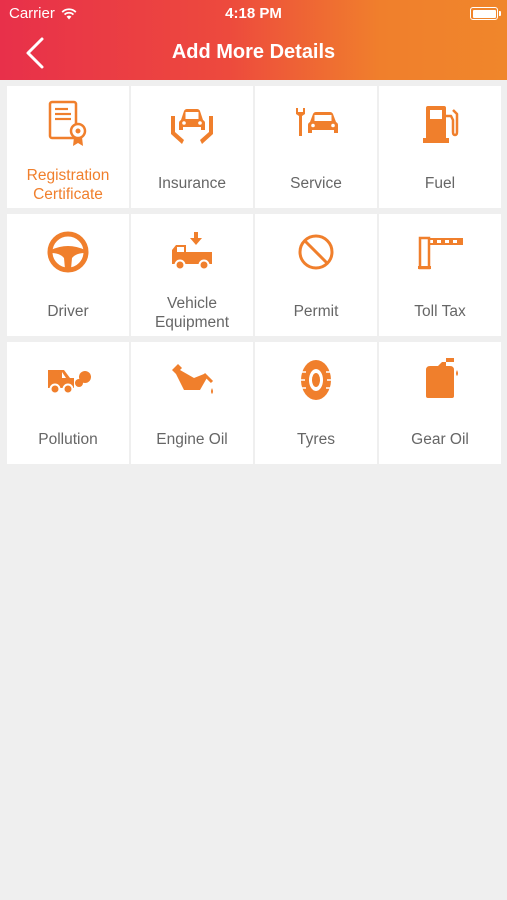 Image resolution: width=507 pixels, height=900 pixels. I want to click on tile-registration-certificate: Registration Certificate, so click(68, 147).